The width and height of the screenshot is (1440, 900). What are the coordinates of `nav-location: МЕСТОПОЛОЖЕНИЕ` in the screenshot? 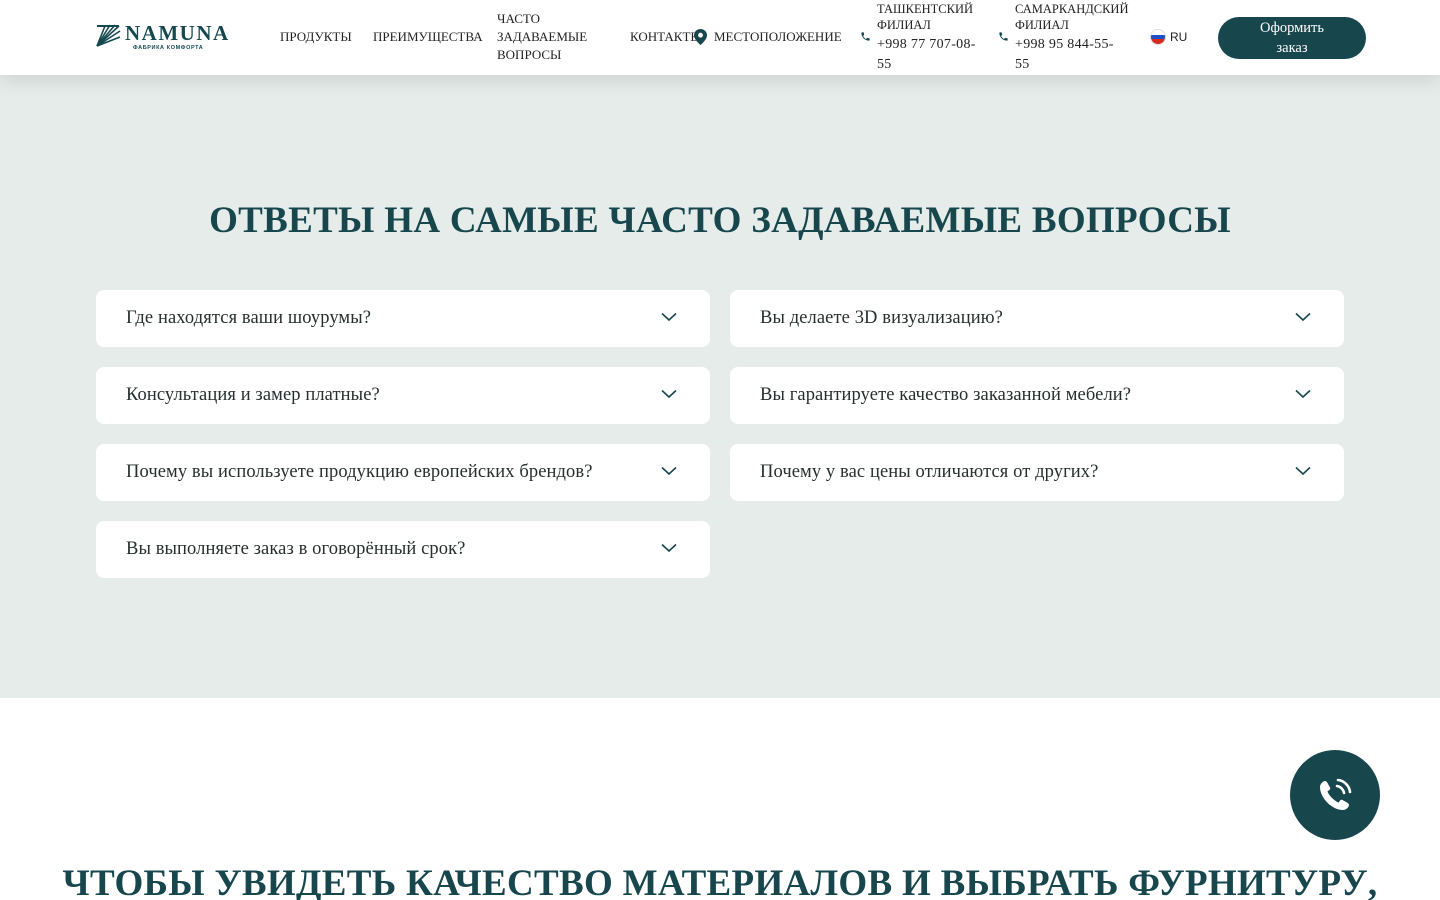 It's located at (768, 37).